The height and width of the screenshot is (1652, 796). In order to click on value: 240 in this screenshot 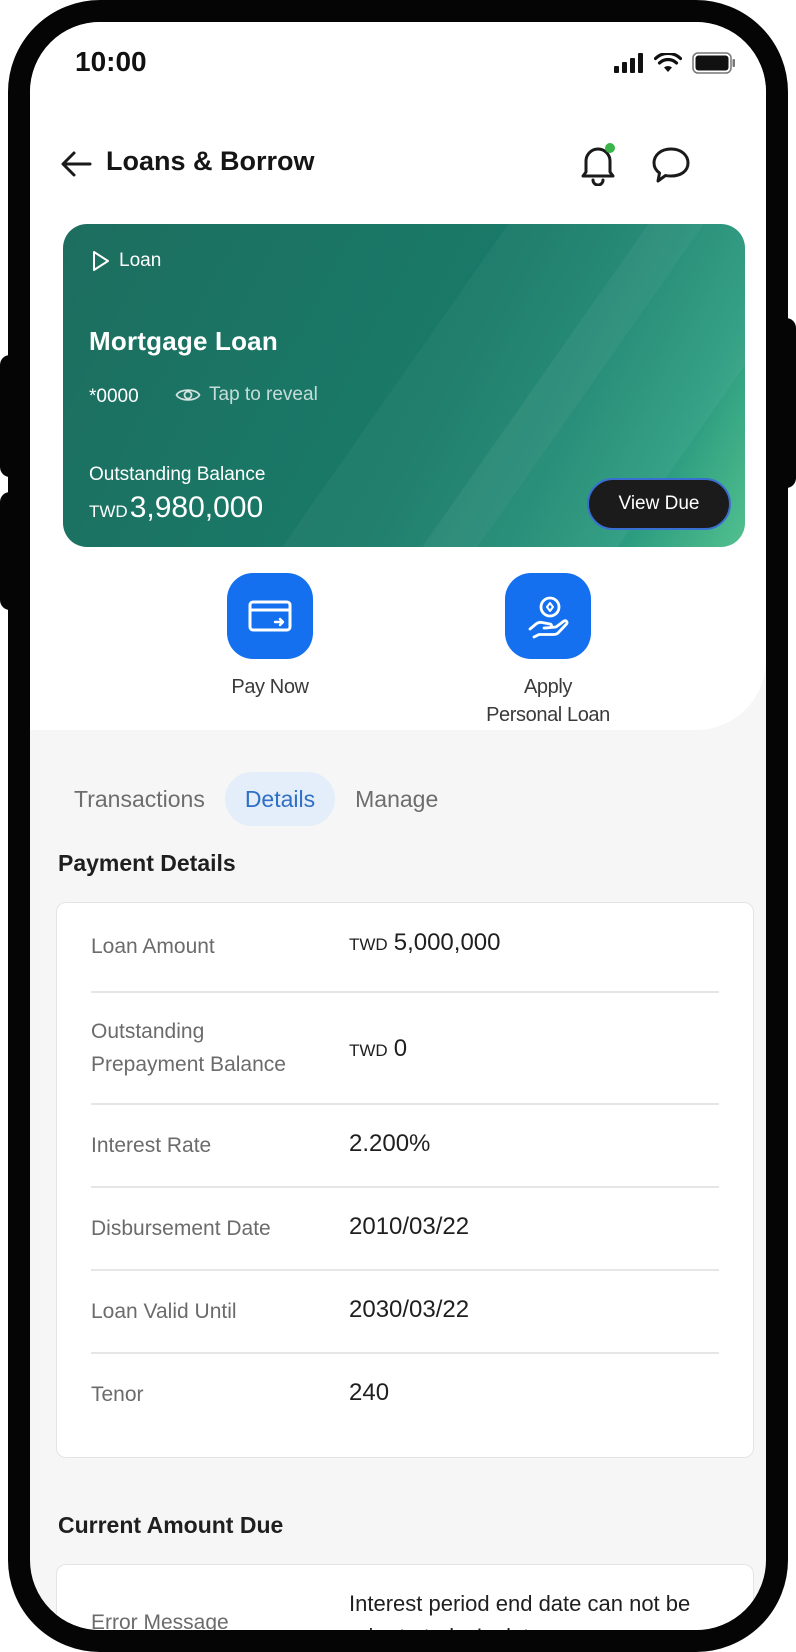, I will do `click(369, 1392)`.